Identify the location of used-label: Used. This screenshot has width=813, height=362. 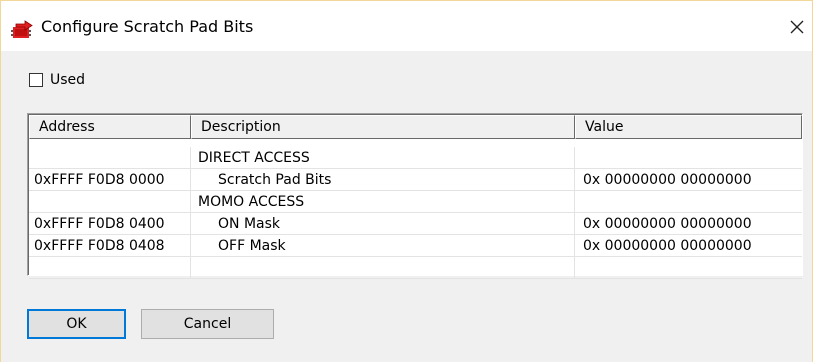
(68, 80).